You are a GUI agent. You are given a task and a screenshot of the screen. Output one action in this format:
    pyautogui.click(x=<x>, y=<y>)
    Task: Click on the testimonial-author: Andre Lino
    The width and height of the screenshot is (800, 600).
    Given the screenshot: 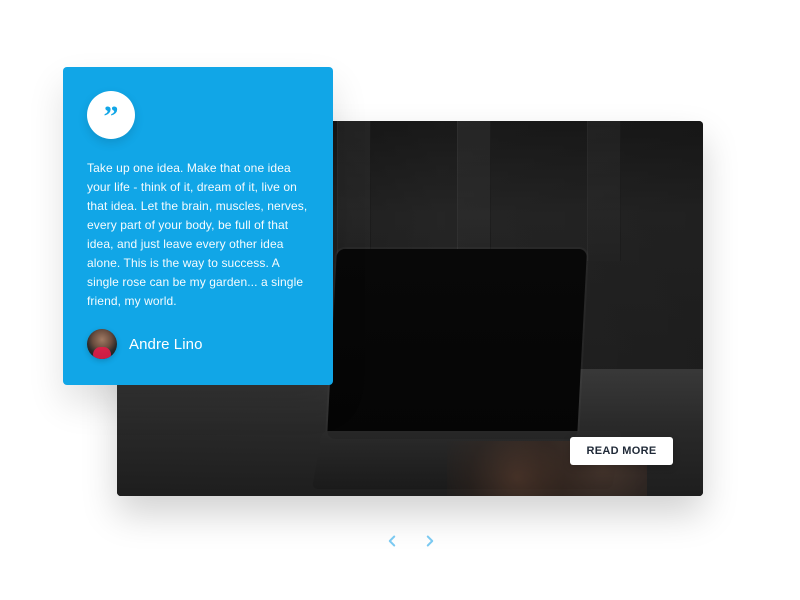 What is the action you would take?
    pyautogui.click(x=145, y=344)
    